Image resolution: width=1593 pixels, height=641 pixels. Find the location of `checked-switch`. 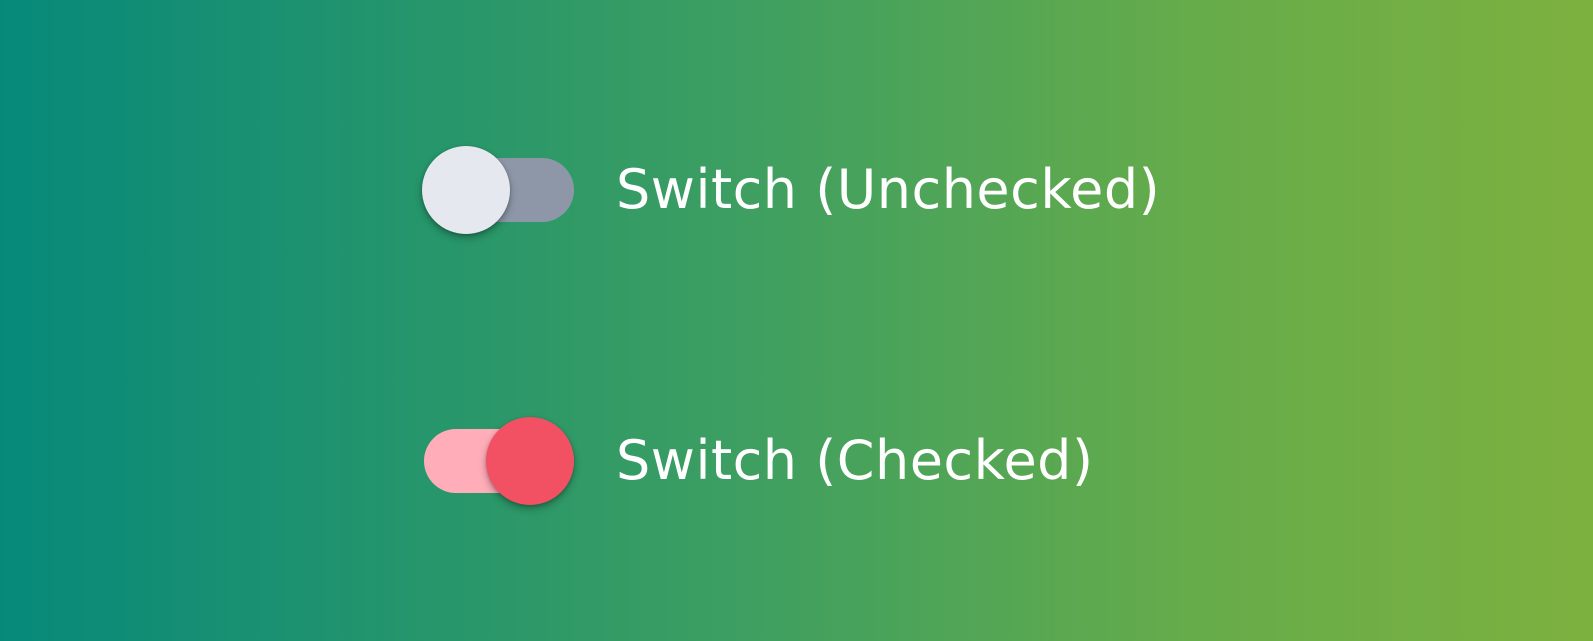

checked-switch is located at coordinates (498, 461).